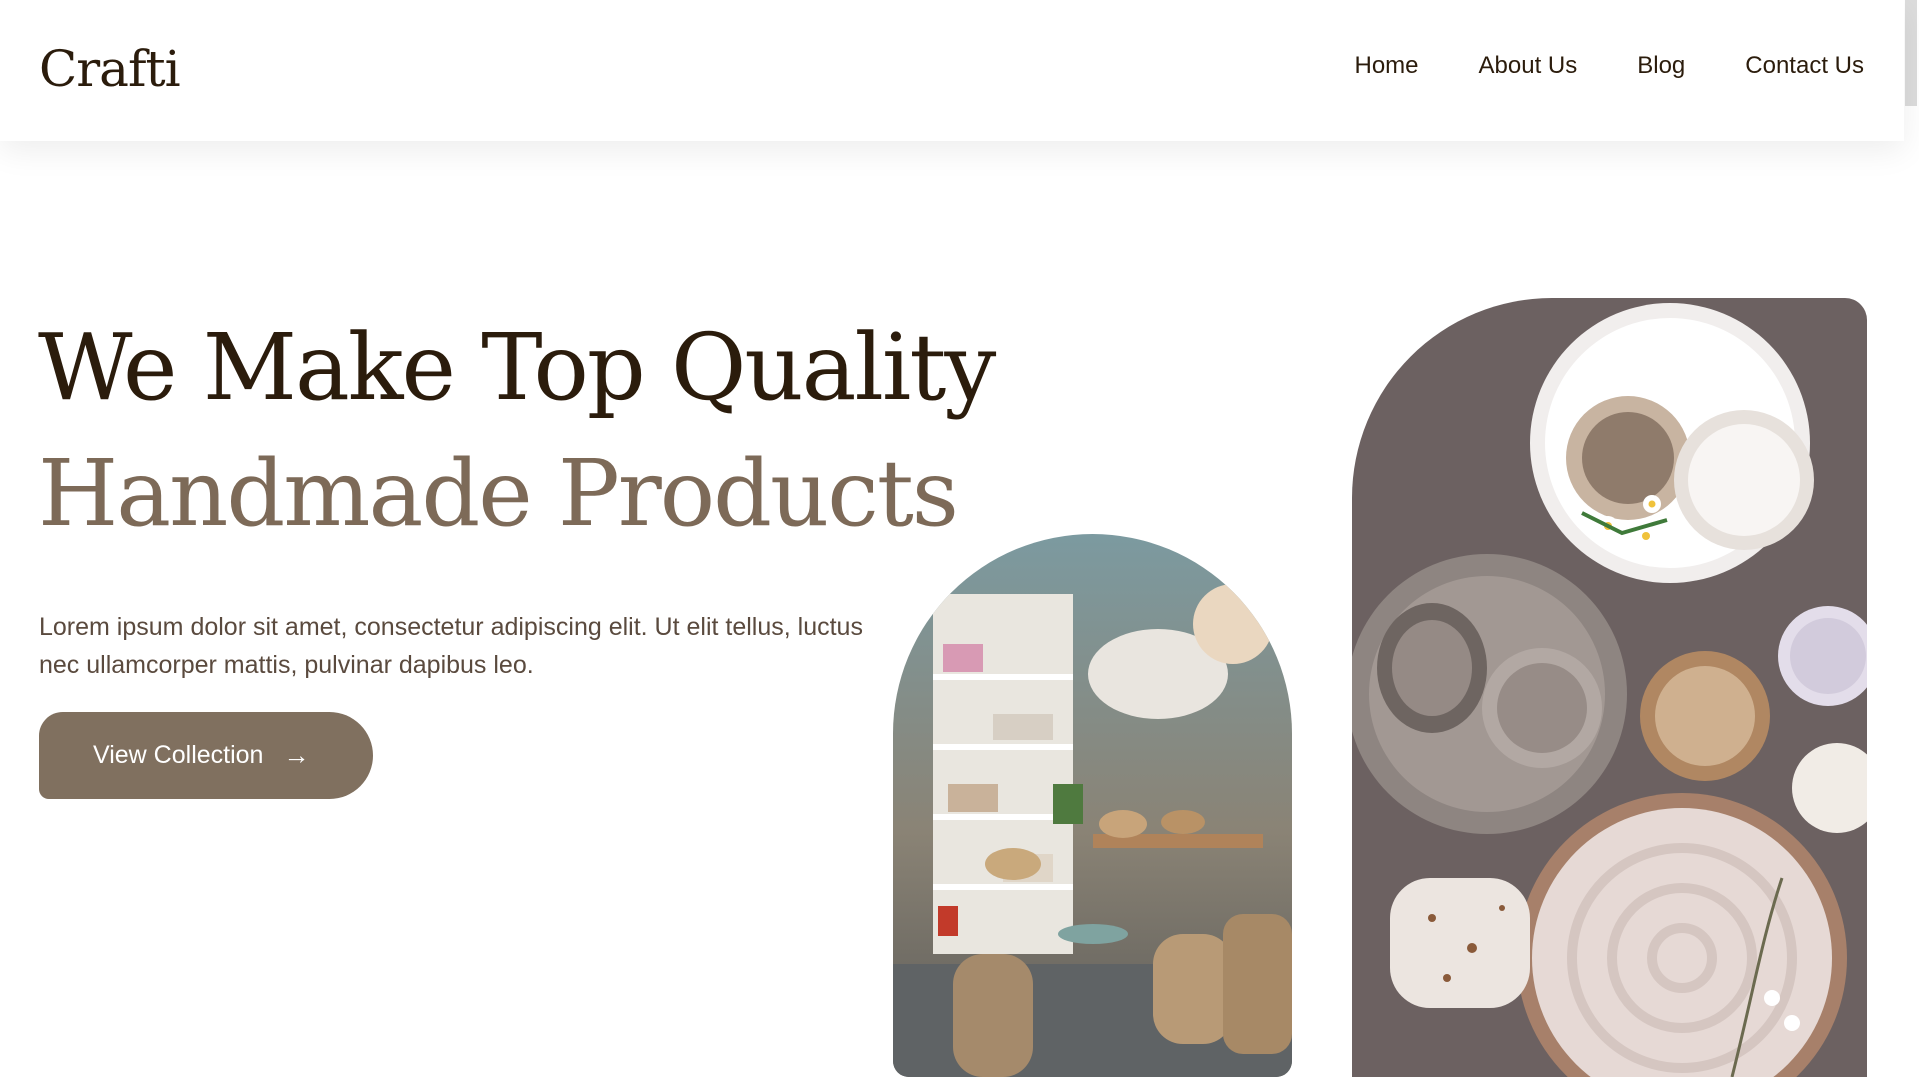 This screenshot has width=1919, height=1077. What do you see at coordinates (498, 493) in the screenshot?
I see `hero-title-line2: Handmade Products` at bounding box center [498, 493].